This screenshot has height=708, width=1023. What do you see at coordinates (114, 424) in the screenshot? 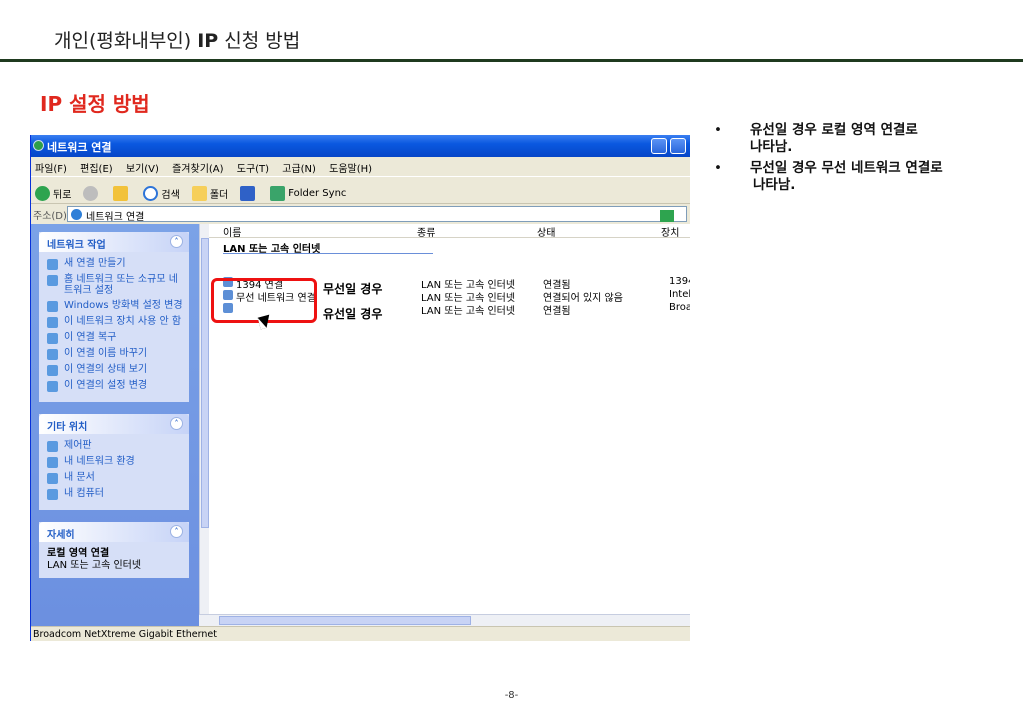
I see `other-places-header: 기타 위치 ˄` at bounding box center [114, 424].